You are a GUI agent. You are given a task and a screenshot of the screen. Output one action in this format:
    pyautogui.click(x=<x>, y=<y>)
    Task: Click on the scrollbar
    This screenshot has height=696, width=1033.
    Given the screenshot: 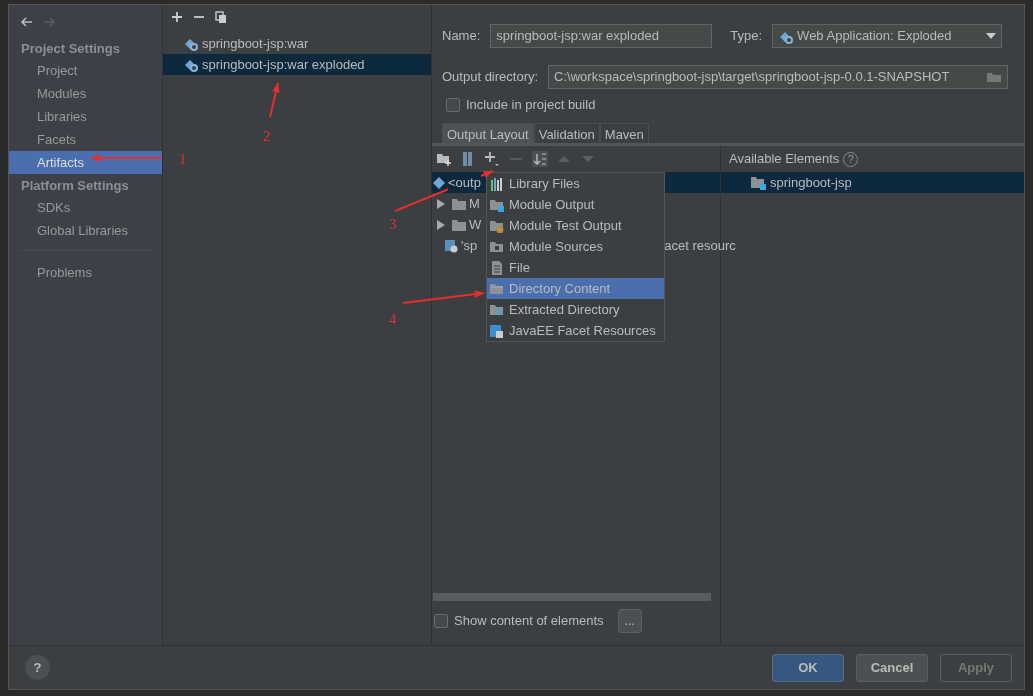 What is the action you would take?
    pyautogui.click(x=572, y=597)
    